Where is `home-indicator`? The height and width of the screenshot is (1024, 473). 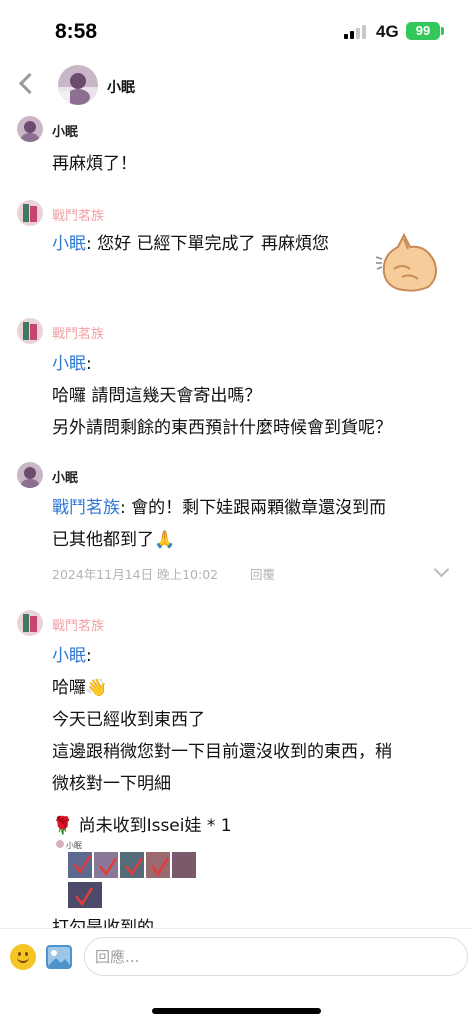 home-indicator is located at coordinates (236, 1011).